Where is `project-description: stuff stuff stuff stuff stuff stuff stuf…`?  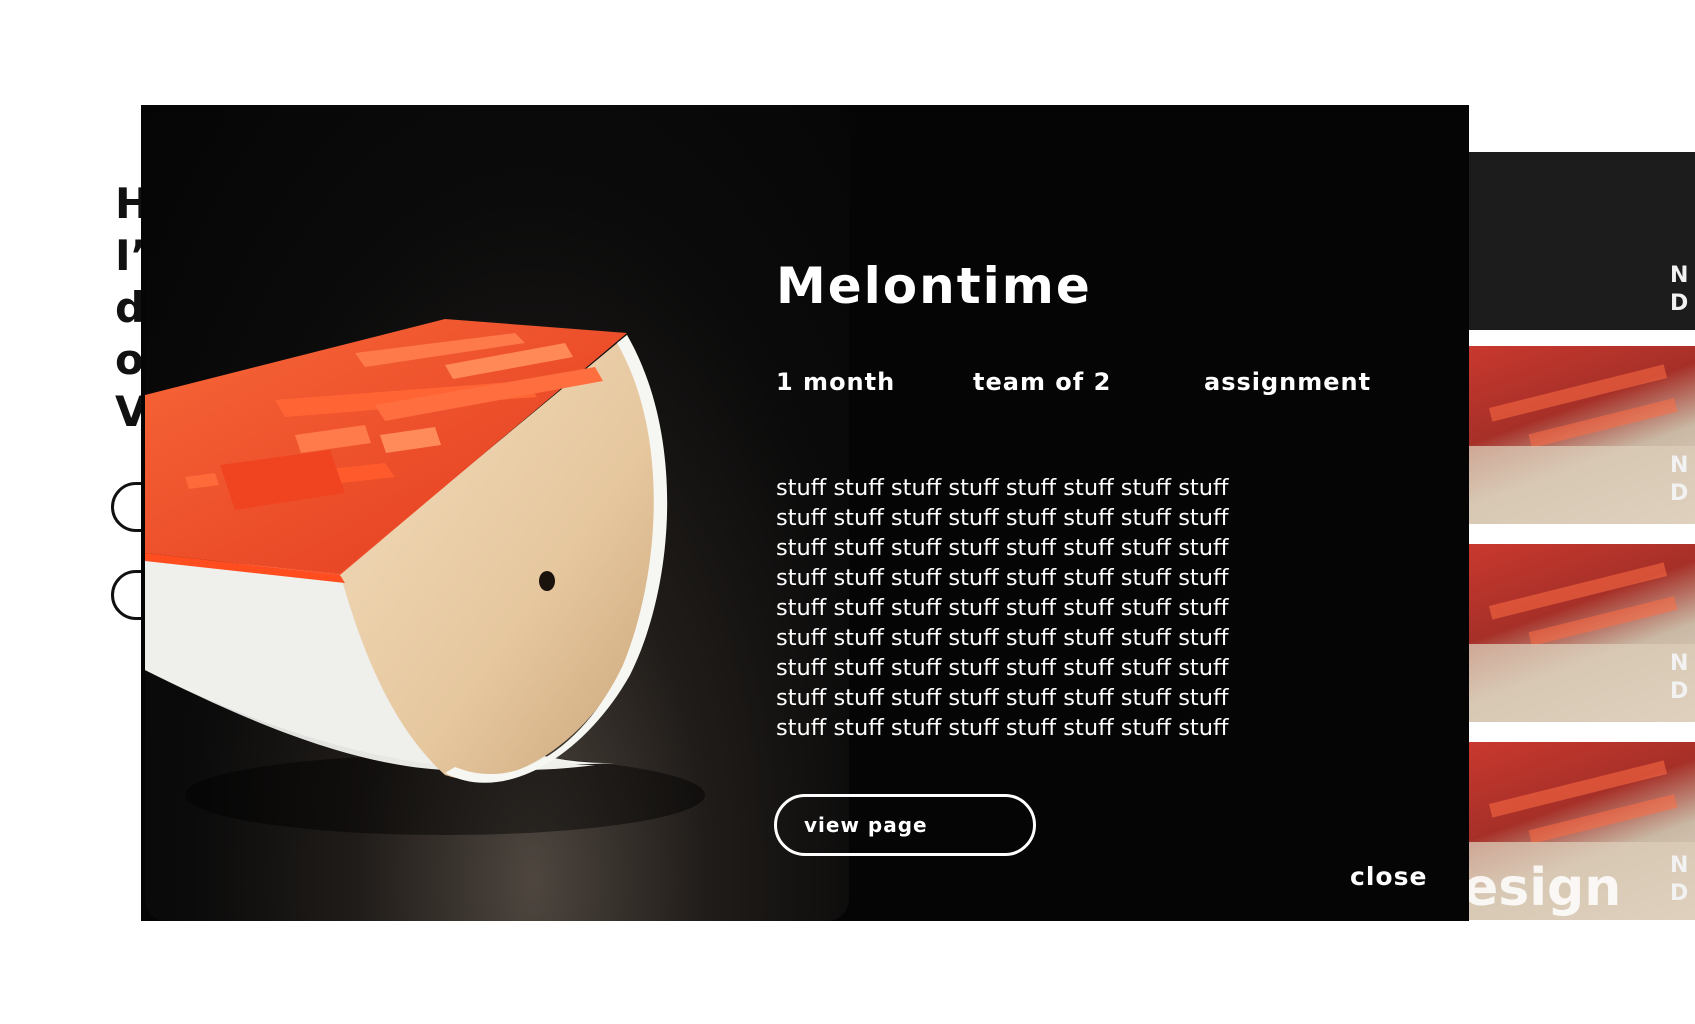 project-description: stuff stuff stuff stuff stuff stuff stuf… is located at coordinates (1002, 608).